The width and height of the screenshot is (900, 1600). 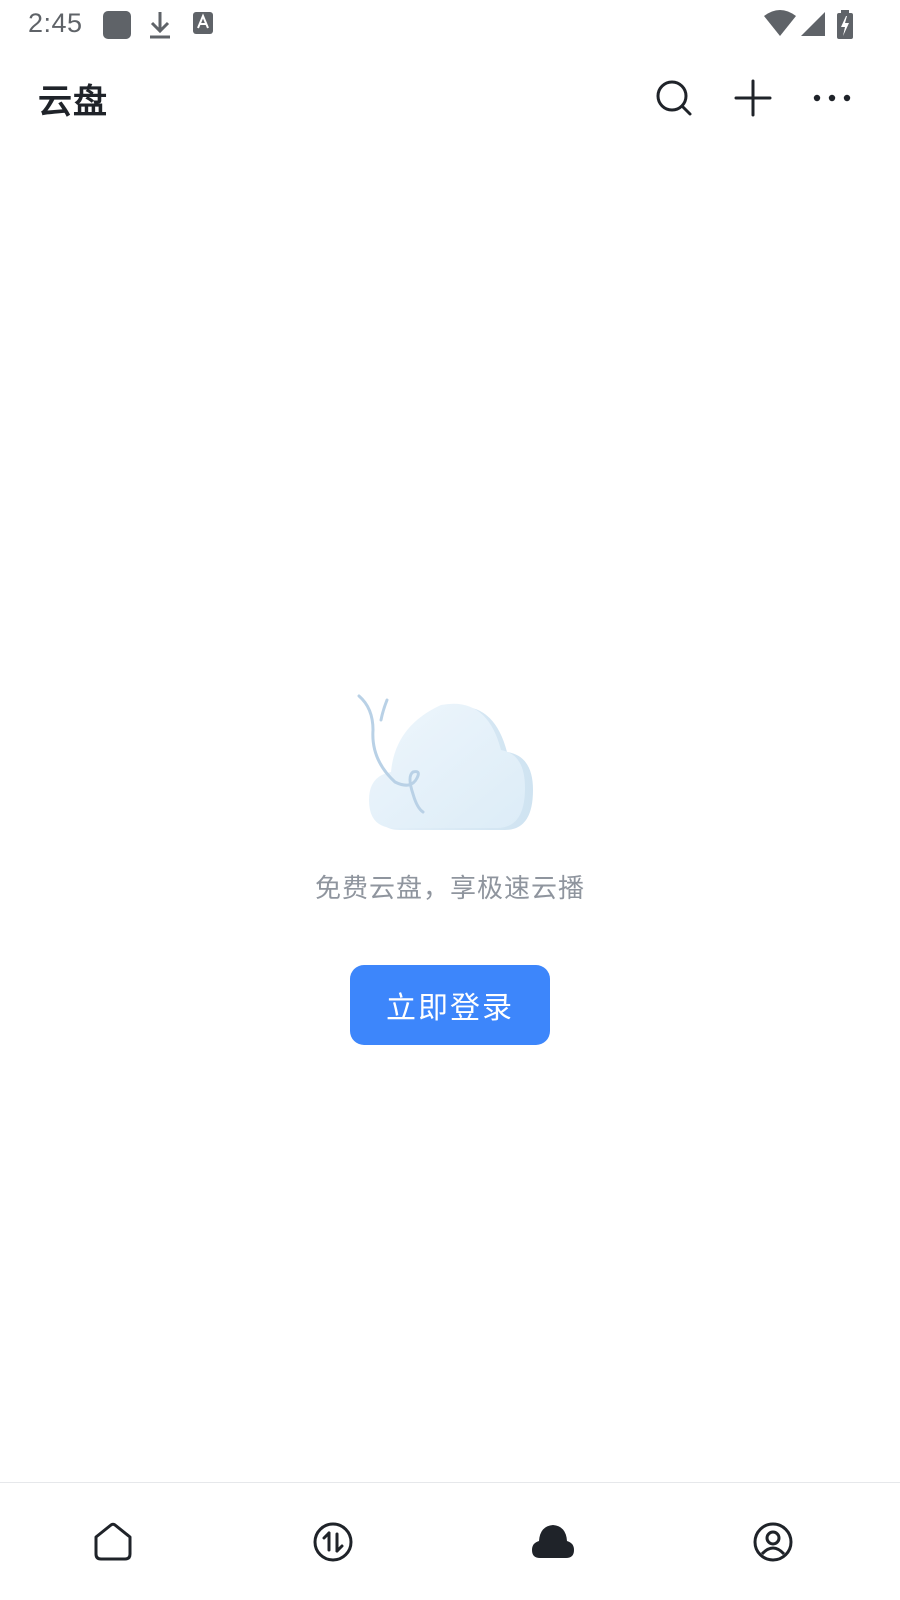 I want to click on page-title: 云盘, so click(x=73, y=102).